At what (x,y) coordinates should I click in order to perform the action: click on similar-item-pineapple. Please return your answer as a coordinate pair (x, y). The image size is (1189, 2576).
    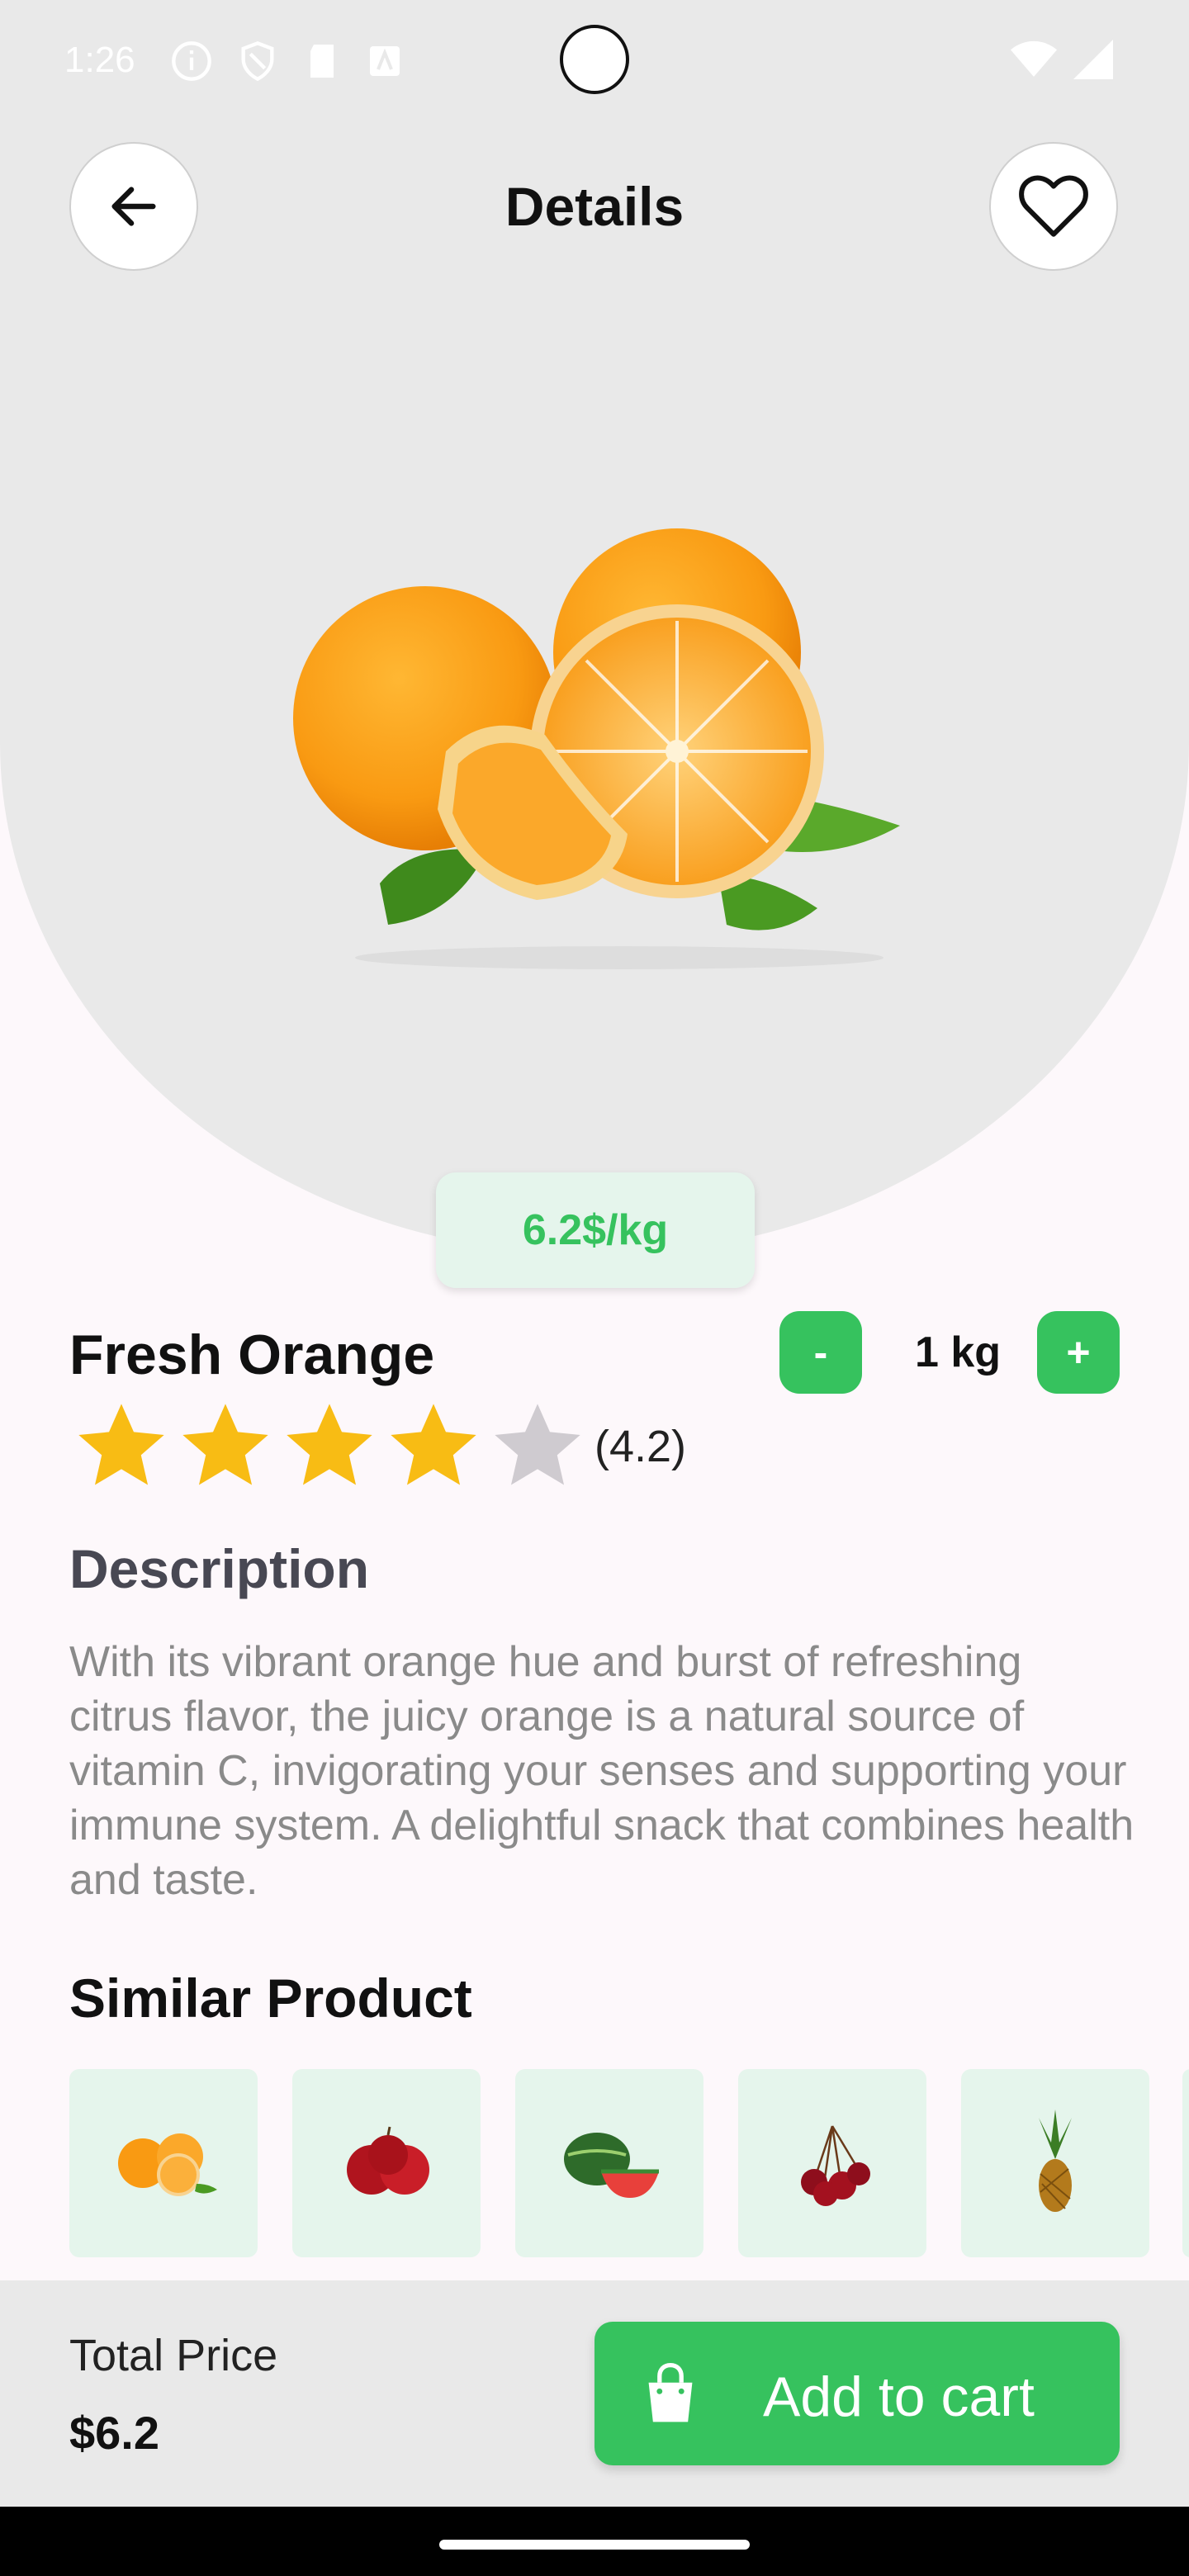
    Looking at the image, I should click on (1055, 2163).